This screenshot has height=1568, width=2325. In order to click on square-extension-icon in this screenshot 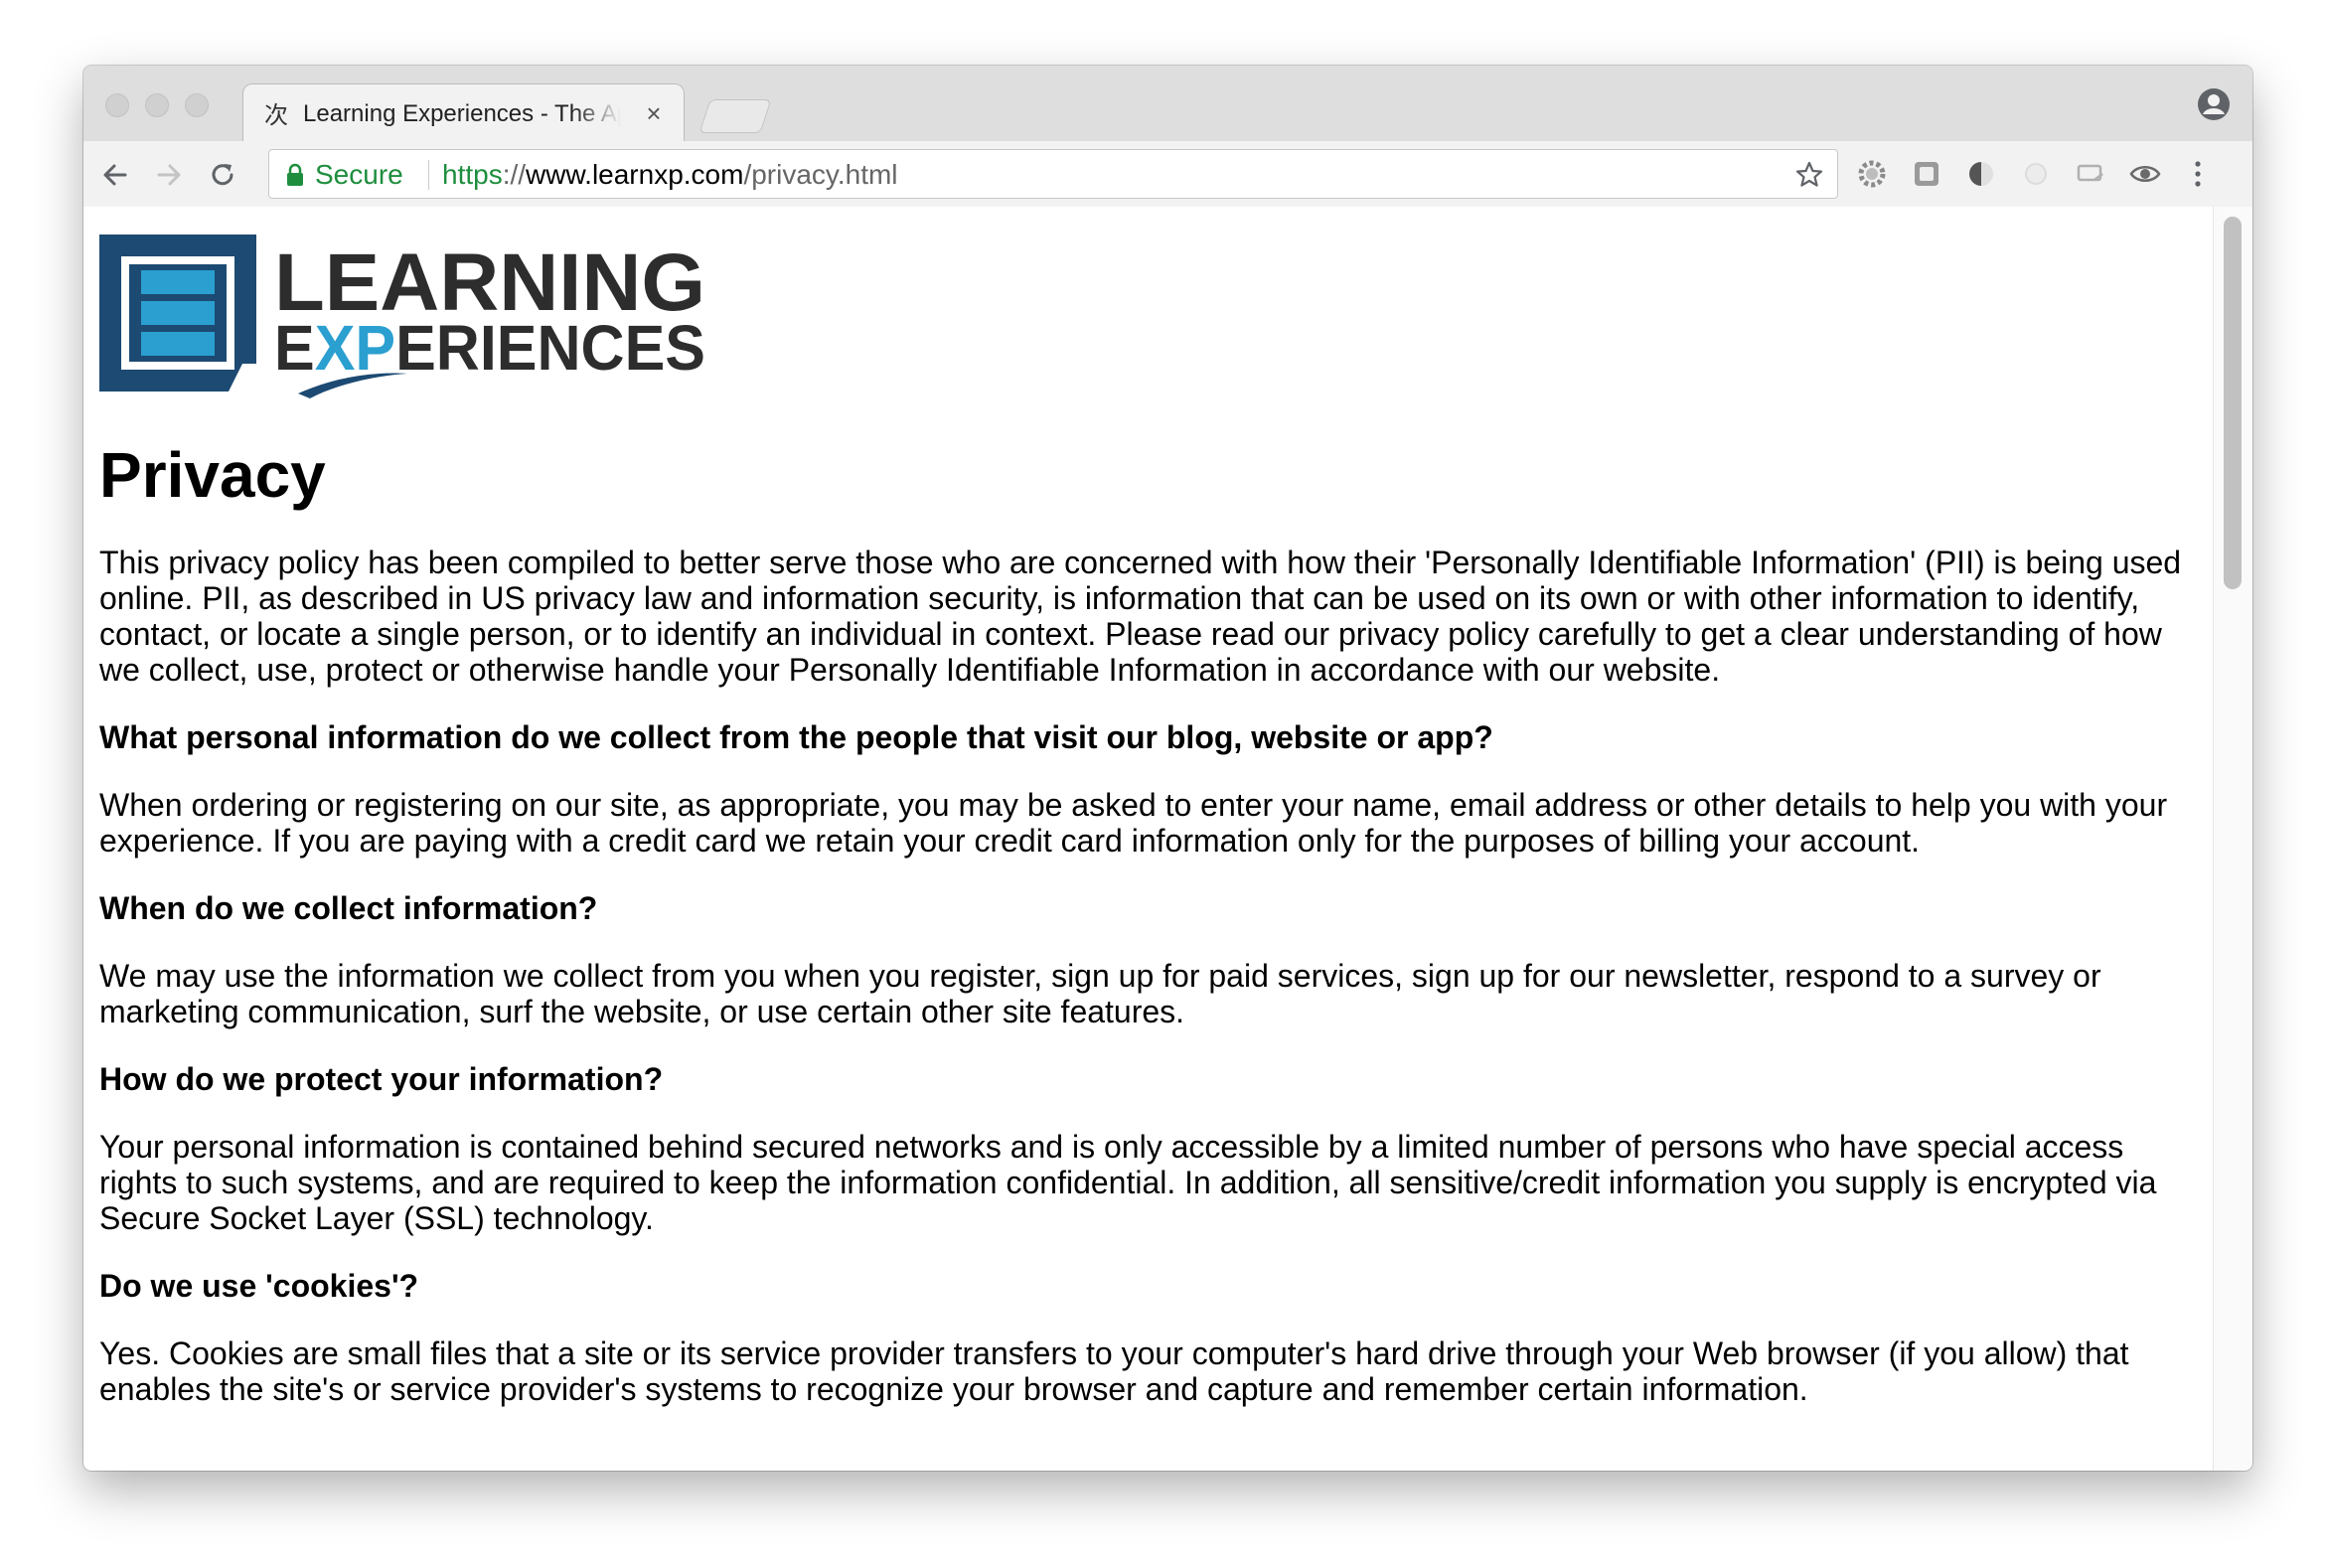, I will do `click(1926, 174)`.